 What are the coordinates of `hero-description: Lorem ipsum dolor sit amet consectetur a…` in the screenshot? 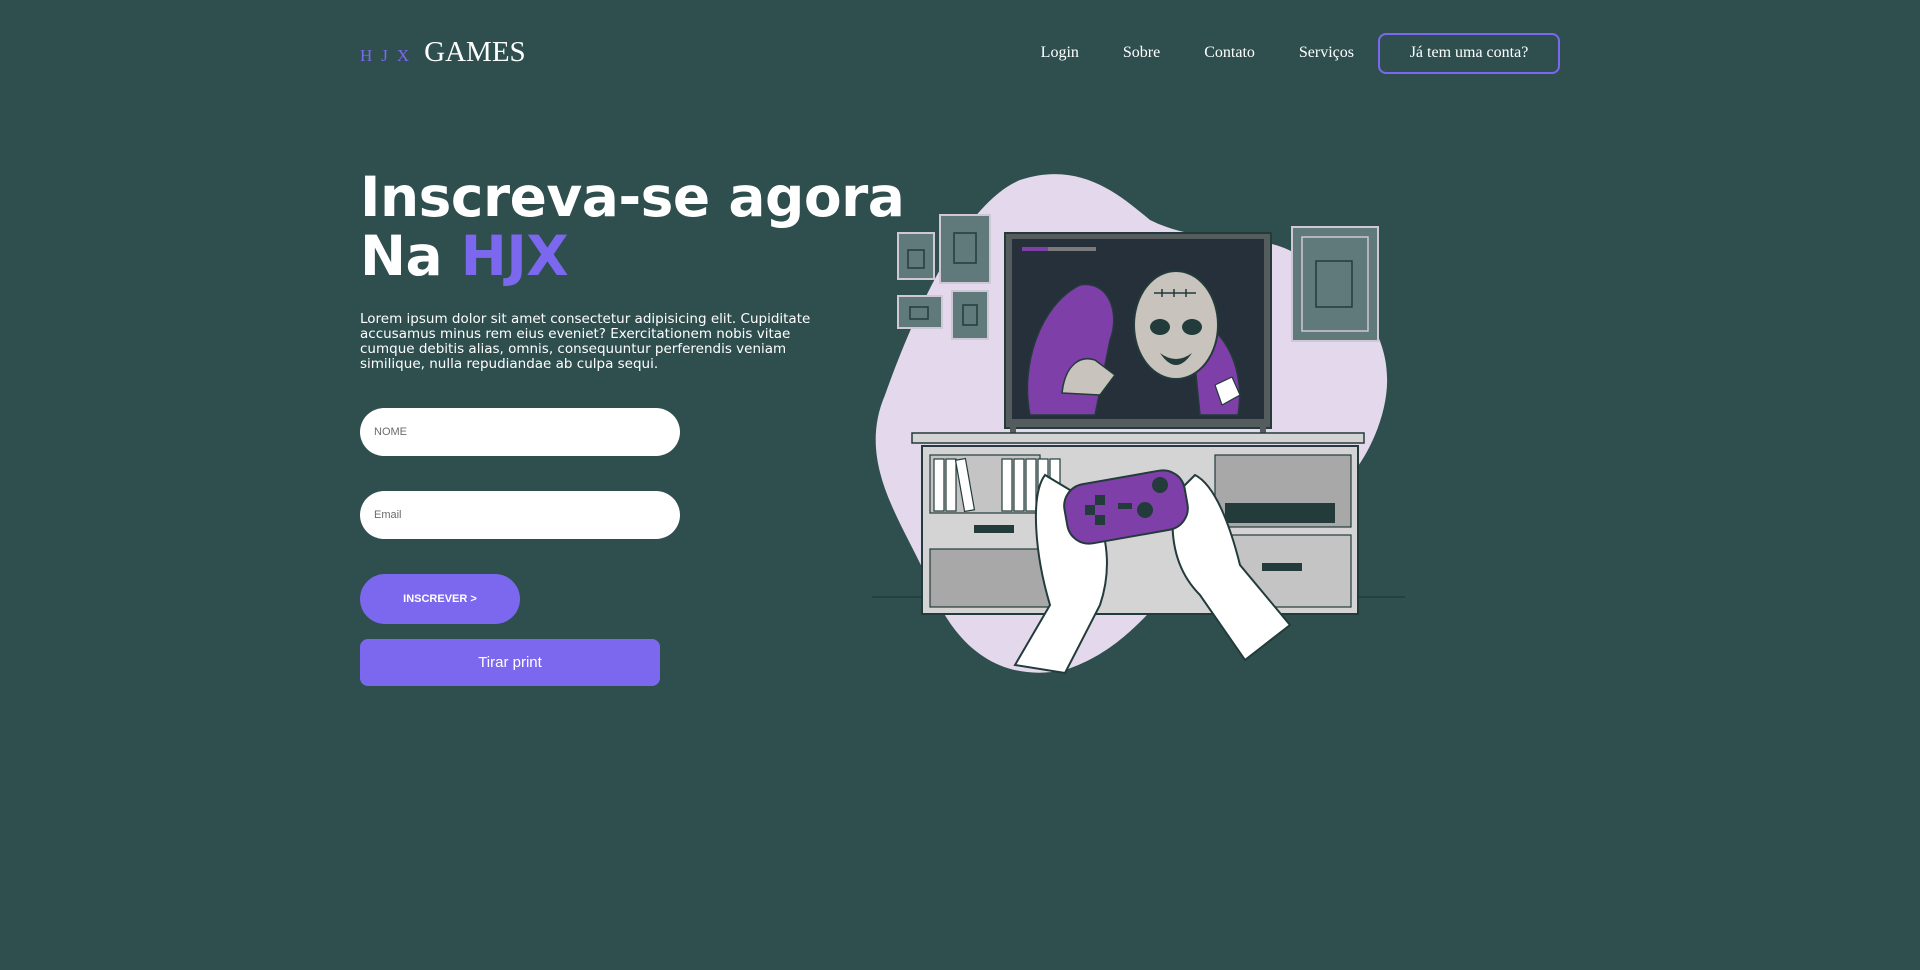 It's located at (585, 341).